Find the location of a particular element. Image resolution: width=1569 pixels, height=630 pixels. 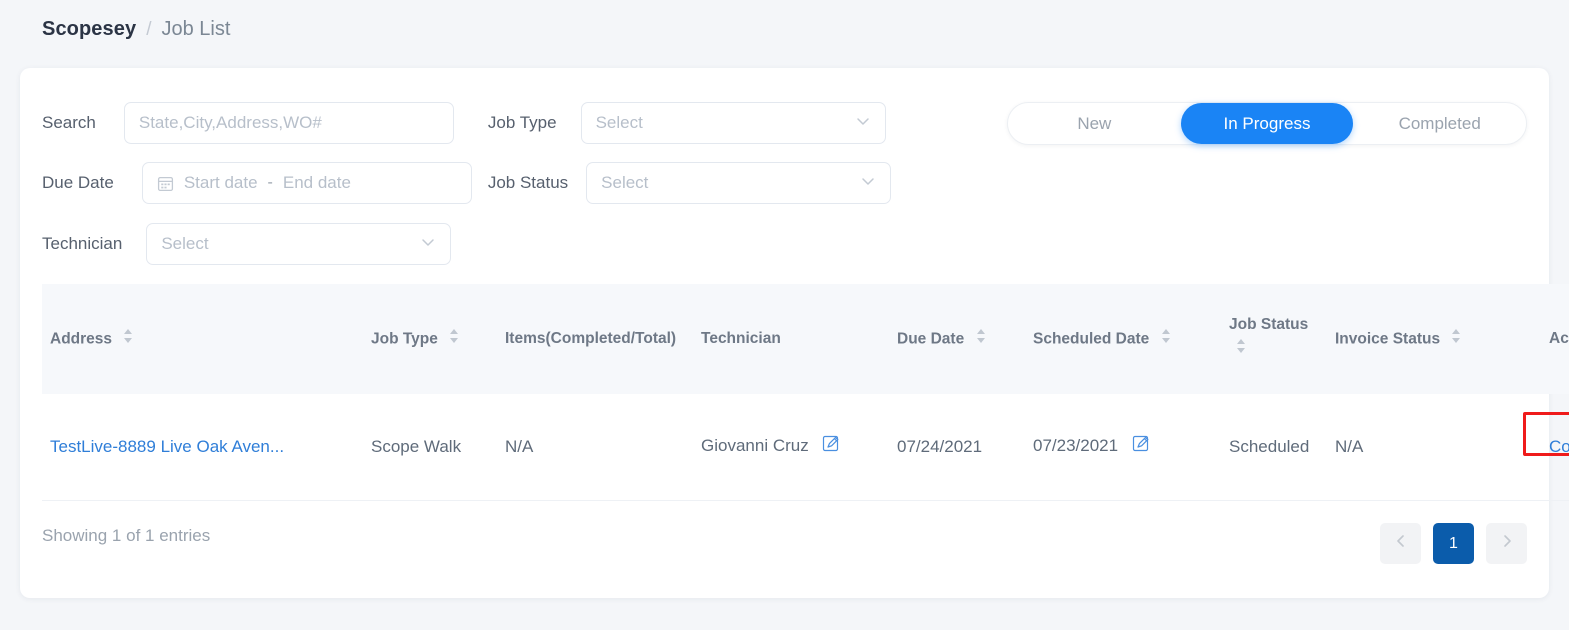

tab-new: New is located at coordinates (1094, 123).